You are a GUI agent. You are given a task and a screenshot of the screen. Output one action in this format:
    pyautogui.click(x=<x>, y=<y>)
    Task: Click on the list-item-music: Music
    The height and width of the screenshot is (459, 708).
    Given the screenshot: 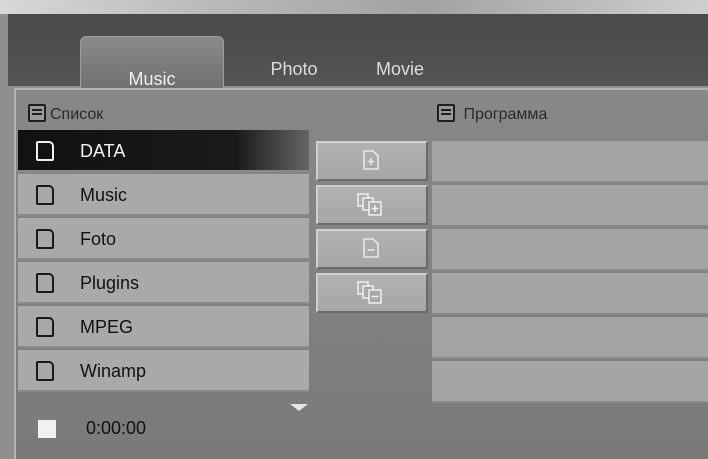 What is the action you would take?
    pyautogui.click(x=163, y=195)
    